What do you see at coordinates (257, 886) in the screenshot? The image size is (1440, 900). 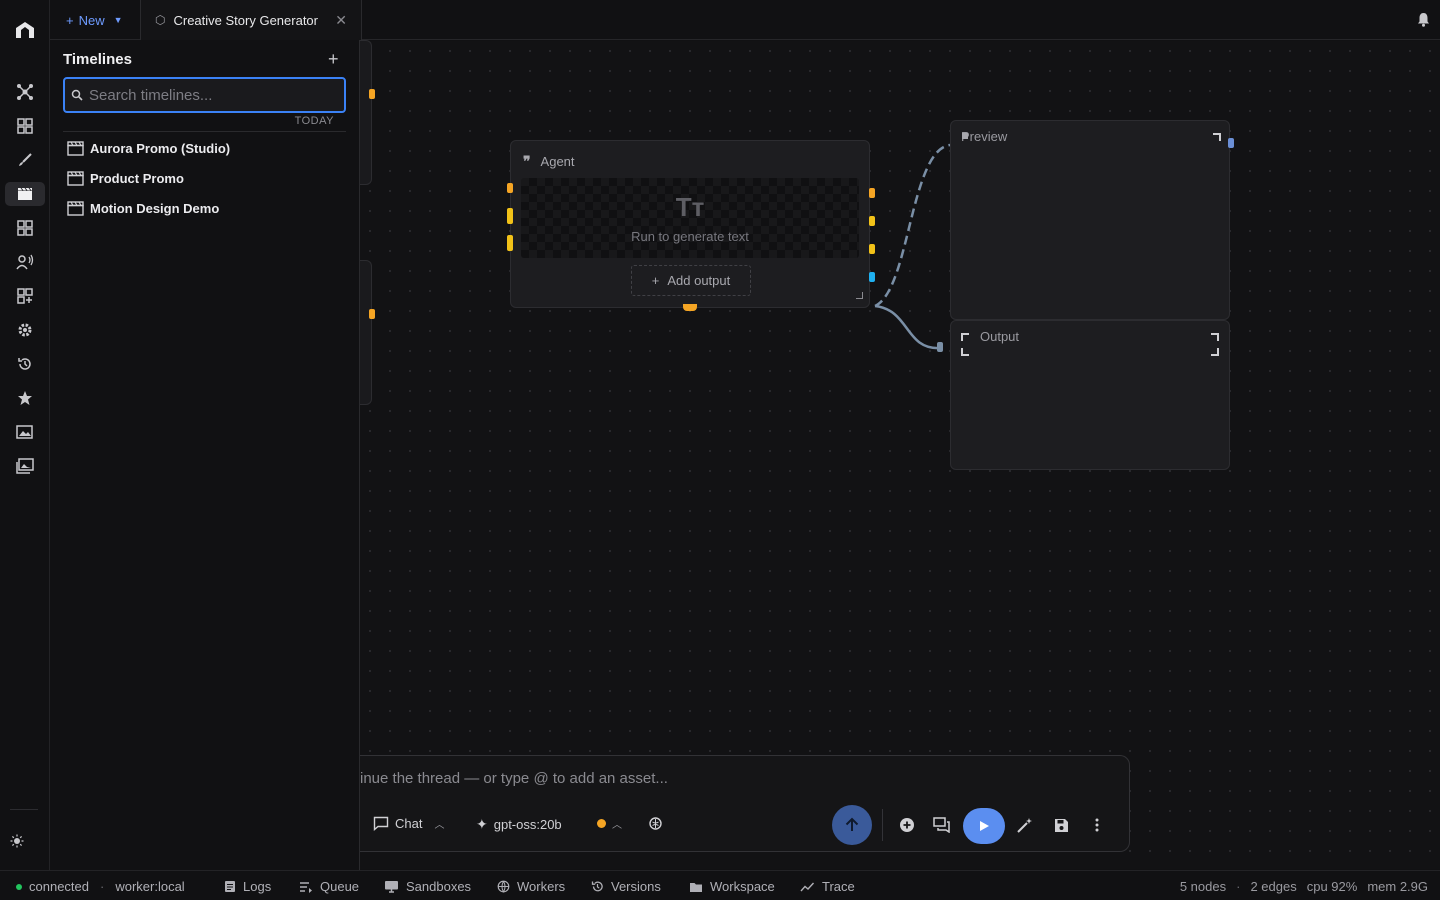 I see `logs-label: Logs` at bounding box center [257, 886].